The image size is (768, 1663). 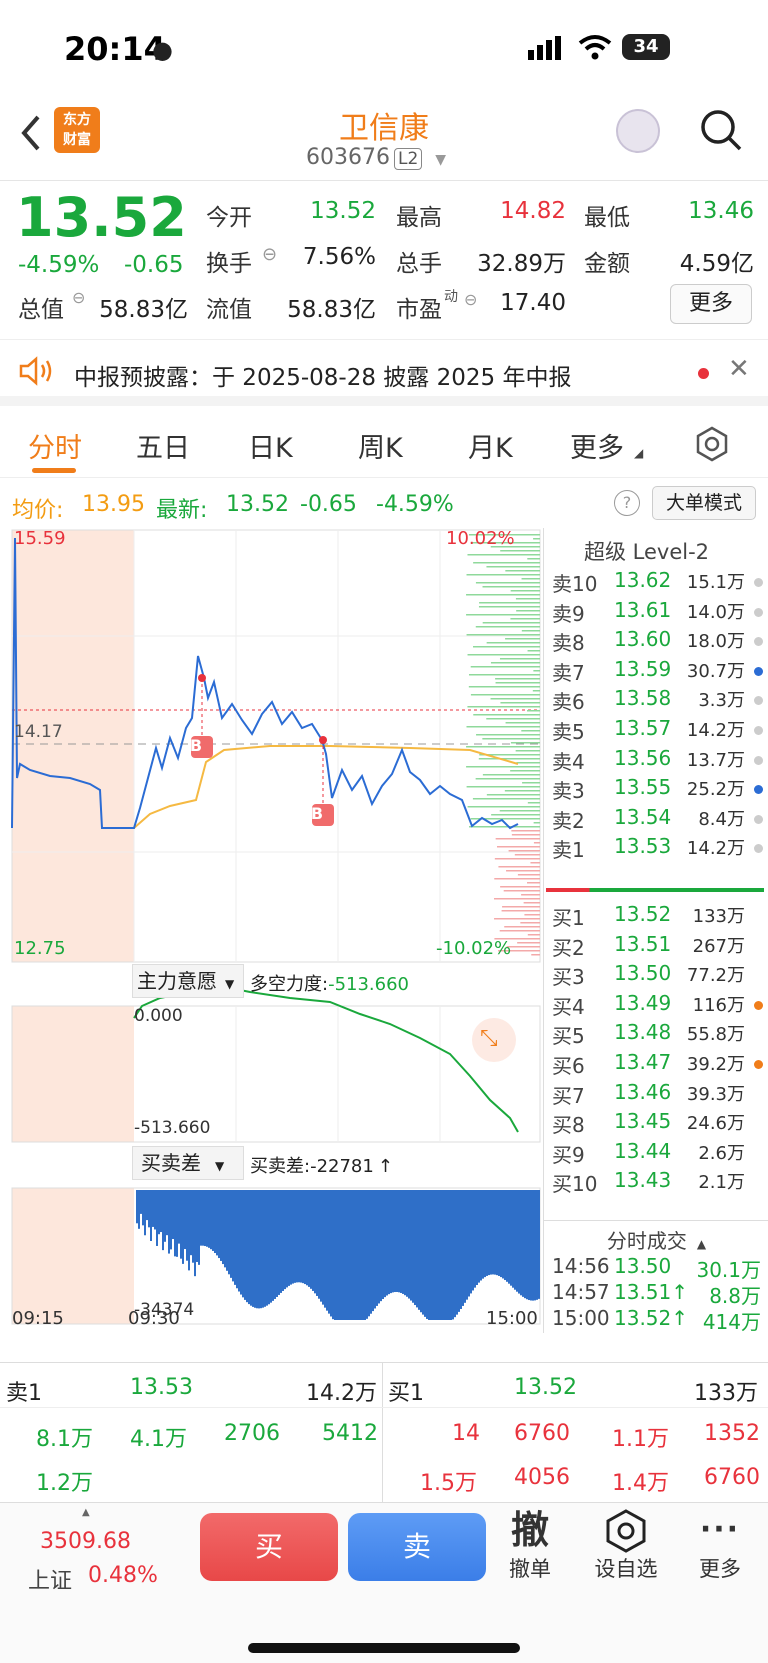 What do you see at coordinates (656, 583) in the screenshot?
I see `sell-level-row: 卖10 13.62 15.1万` at bounding box center [656, 583].